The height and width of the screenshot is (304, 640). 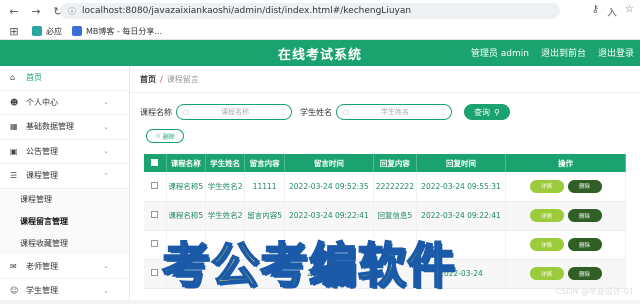 What do you see at coordinates (64, 267) in the screenshot?
I see `sidebar-item-teacher: ✉ 老师管理 ⌄` at bounding box center [64, 267].